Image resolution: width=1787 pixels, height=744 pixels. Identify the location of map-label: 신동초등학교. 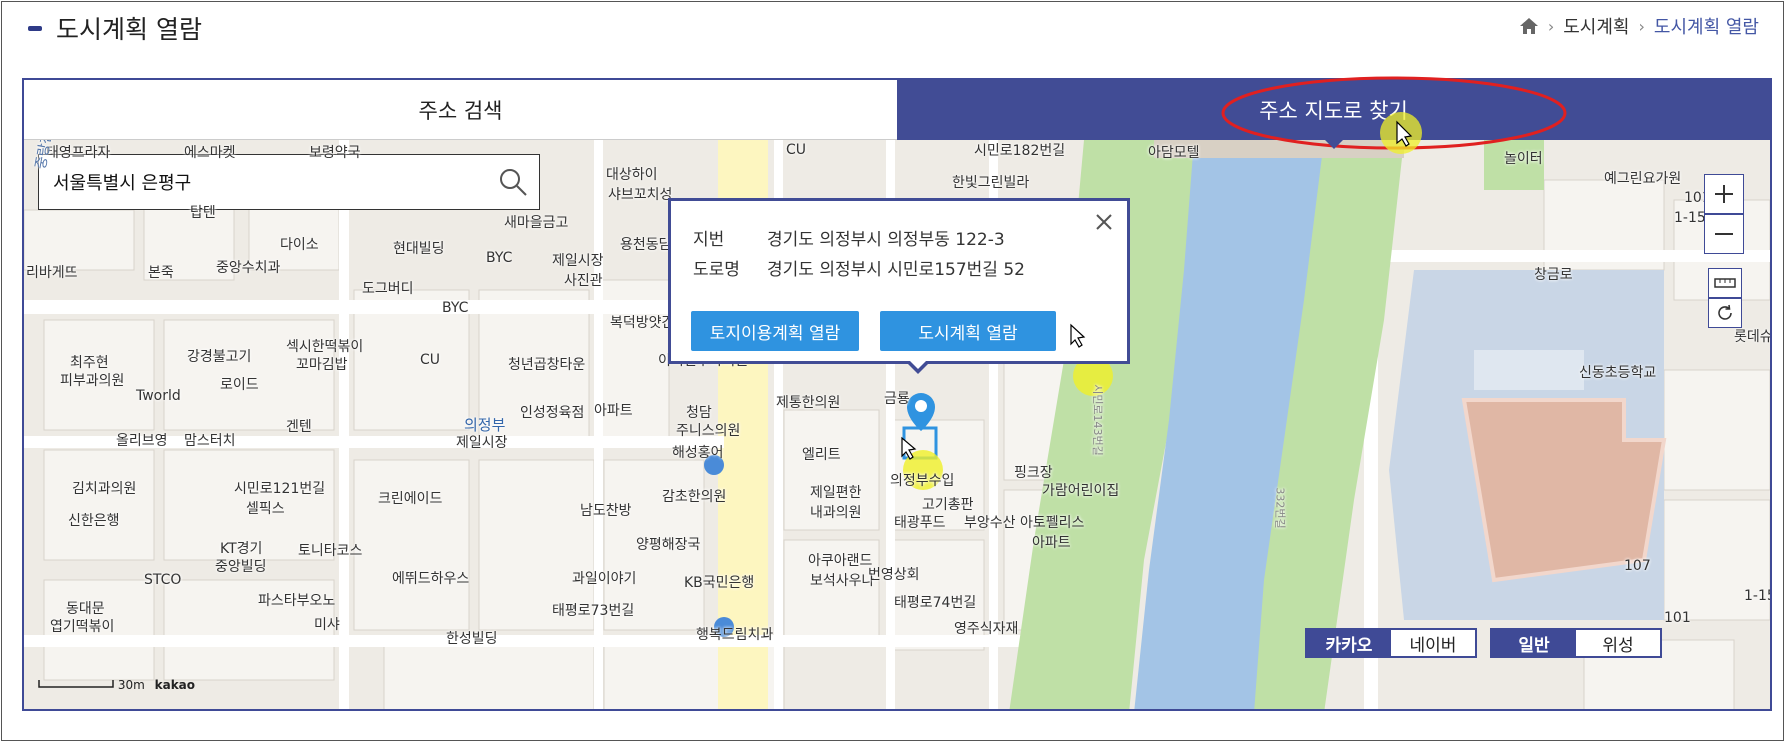
(1618, 373).